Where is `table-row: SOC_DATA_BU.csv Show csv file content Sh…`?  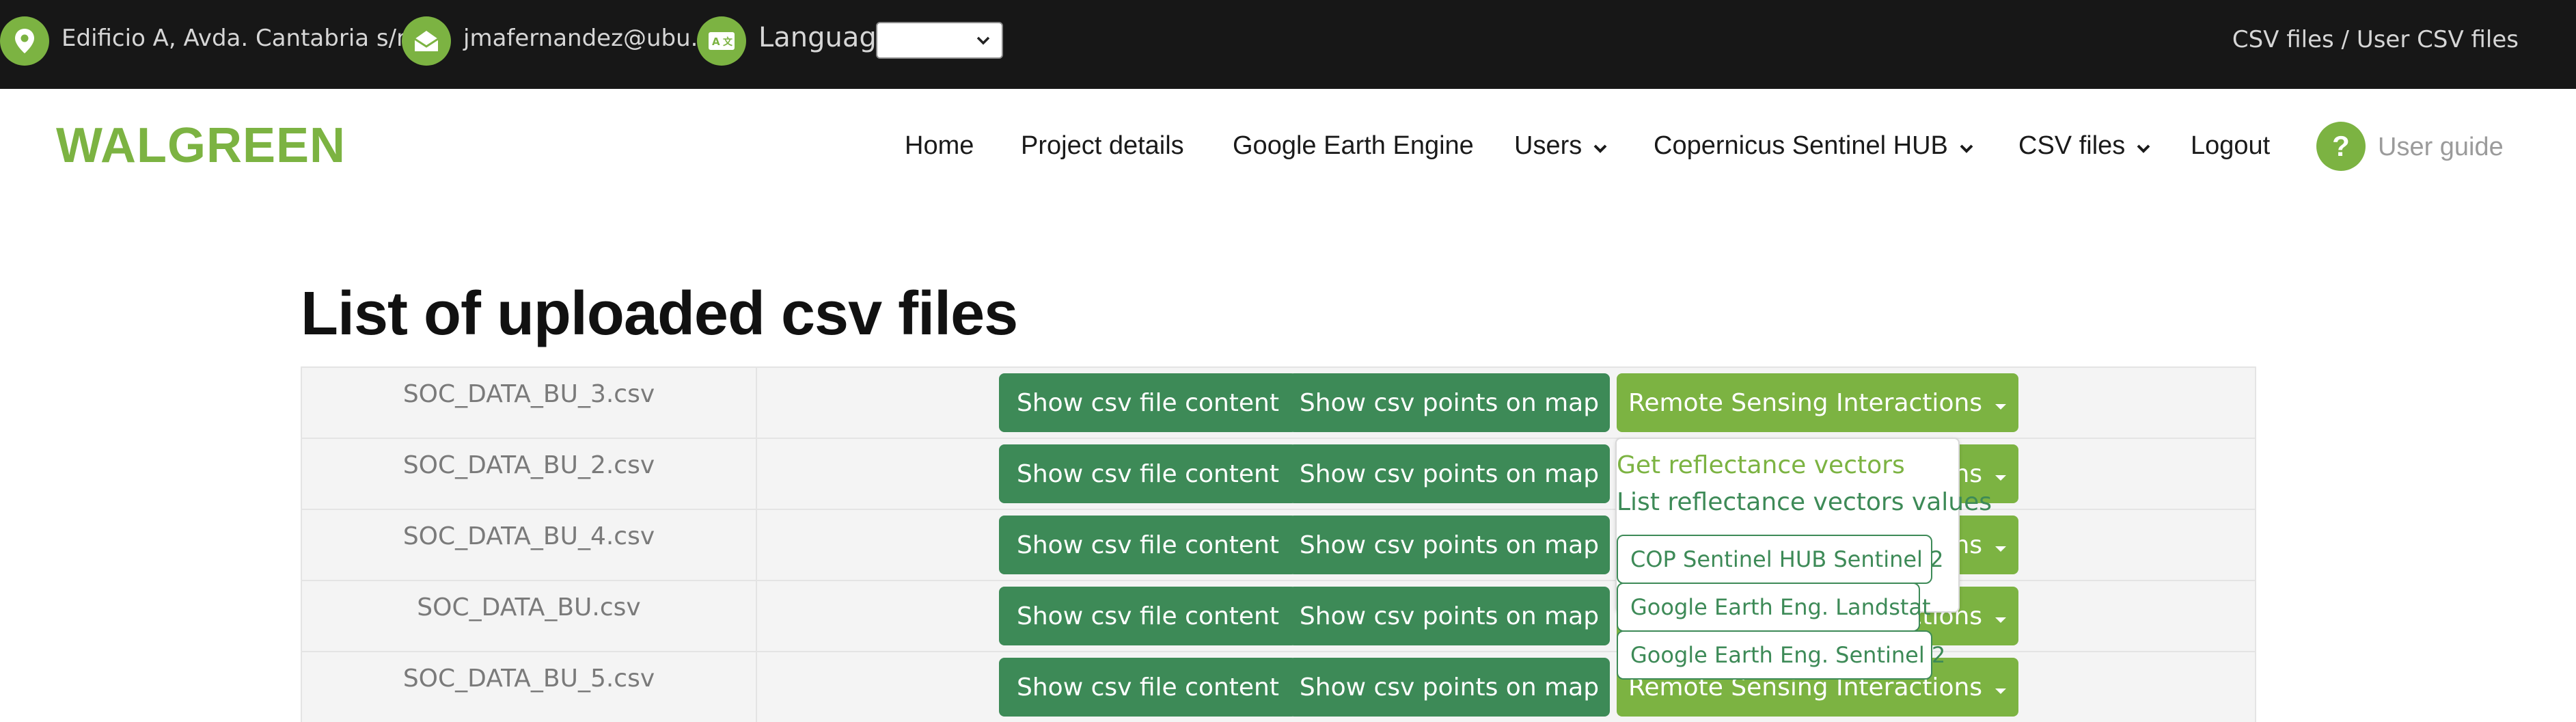
table-row: SOC_DATA_BU.csv Show csv file content Sh… is located at coordinates (1278, 615).